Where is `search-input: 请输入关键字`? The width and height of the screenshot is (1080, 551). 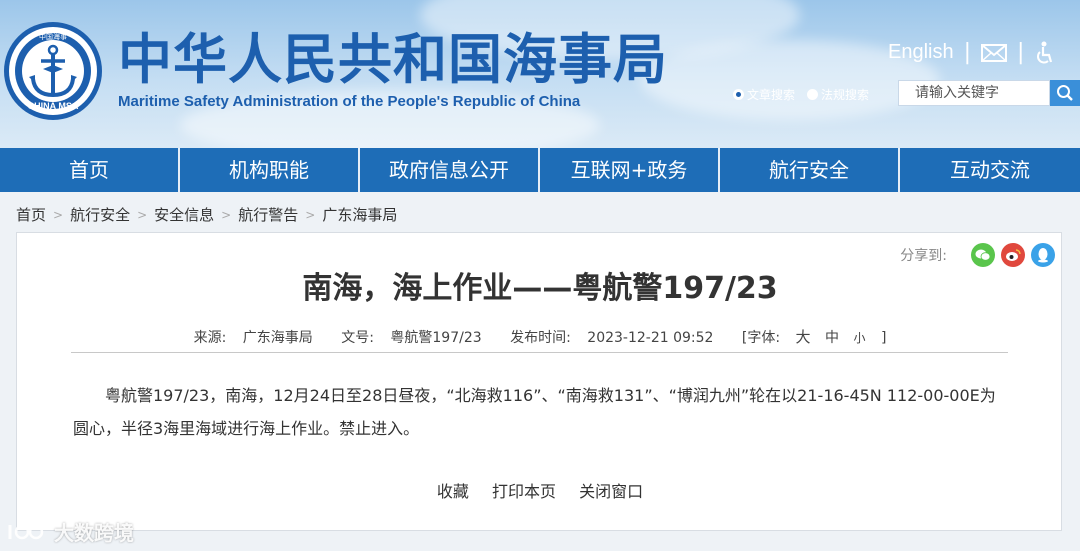
search-input: 请输入关键字 is located at coordinates (974, 93).